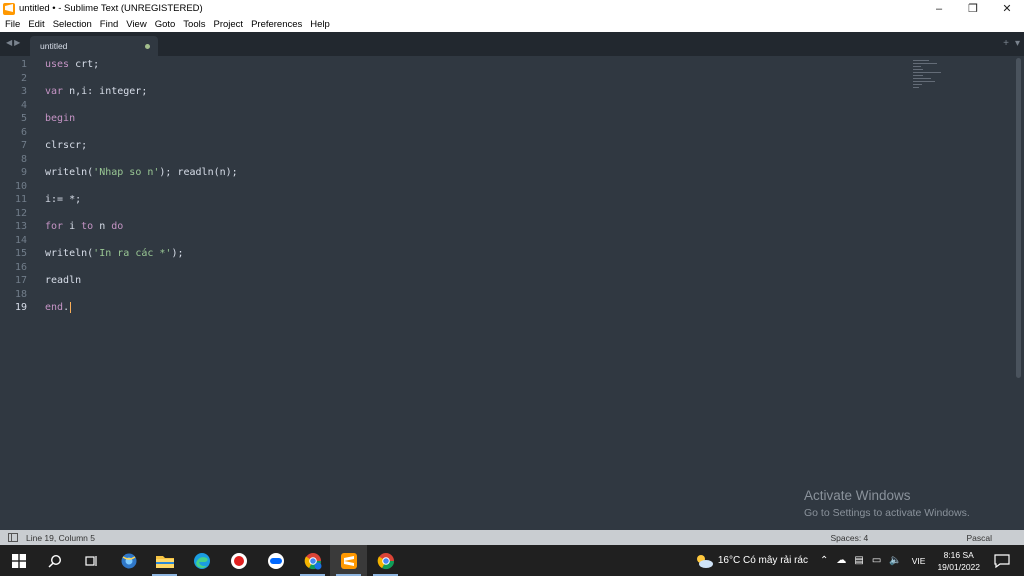 Image resolution: width=1024 pixels, height=576 pixels. I want to click on menu-goto: Goto, so click(165, 24).